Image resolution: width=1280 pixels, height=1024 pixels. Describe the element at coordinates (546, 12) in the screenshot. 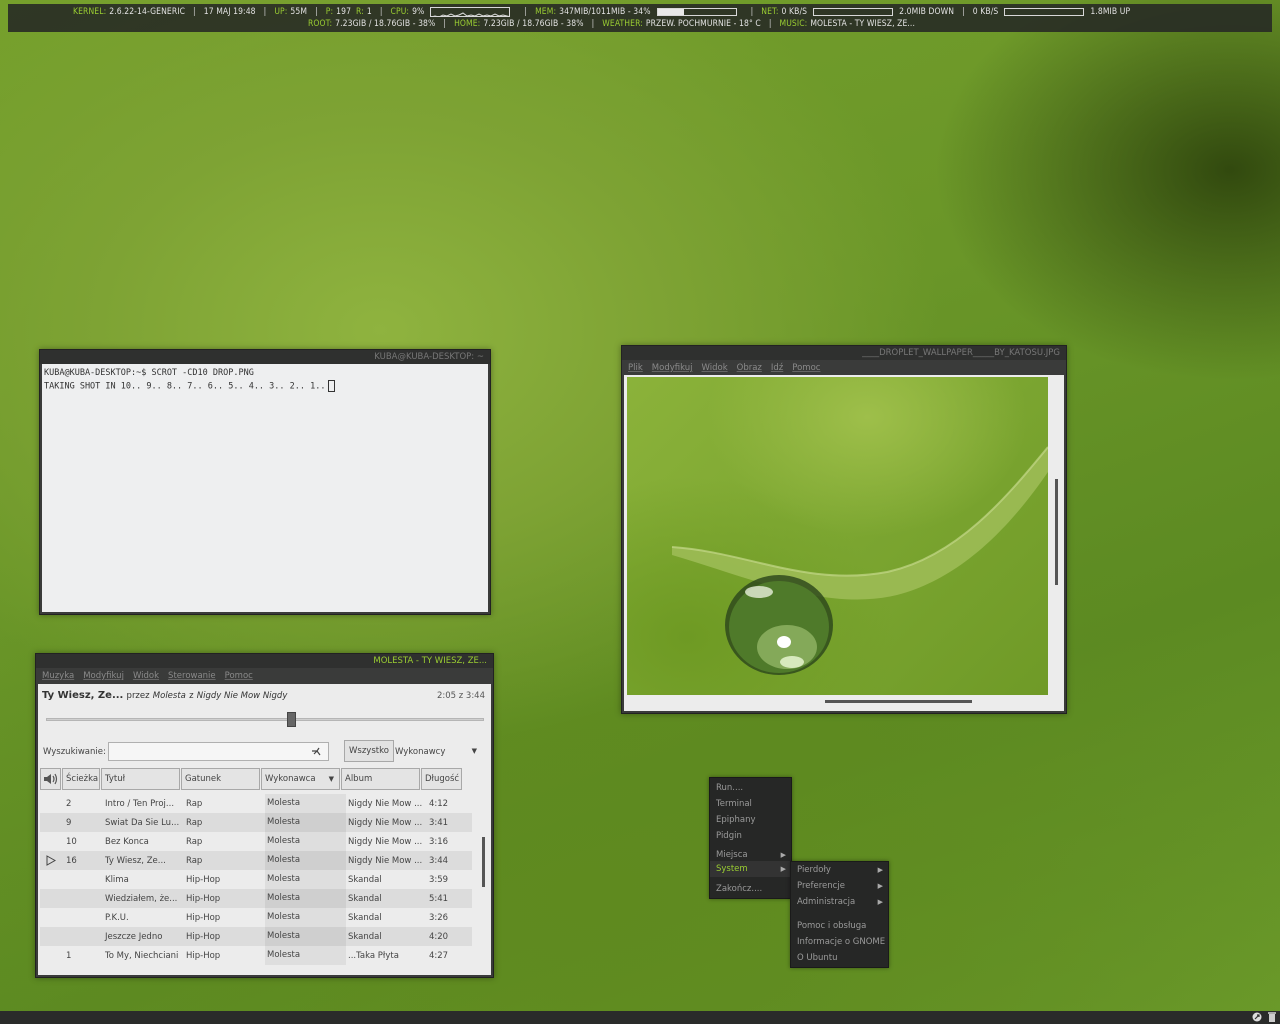

I see `mem-label: MEM:` at that location.